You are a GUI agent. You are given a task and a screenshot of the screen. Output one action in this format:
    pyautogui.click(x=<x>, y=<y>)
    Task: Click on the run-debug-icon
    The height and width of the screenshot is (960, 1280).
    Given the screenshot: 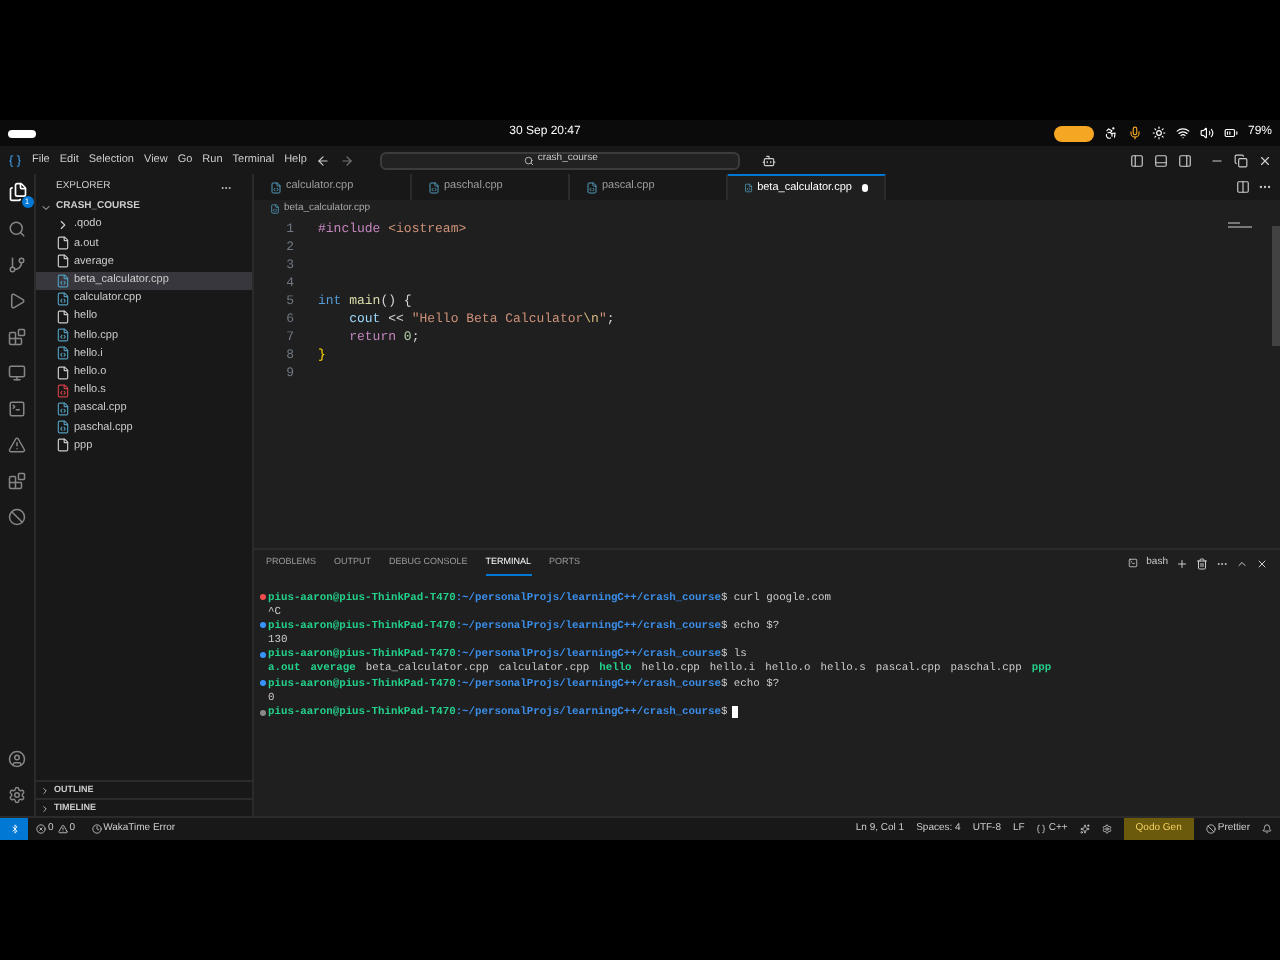 What is the action you would take?
    pyautogui.click(x=17, y=301)
    